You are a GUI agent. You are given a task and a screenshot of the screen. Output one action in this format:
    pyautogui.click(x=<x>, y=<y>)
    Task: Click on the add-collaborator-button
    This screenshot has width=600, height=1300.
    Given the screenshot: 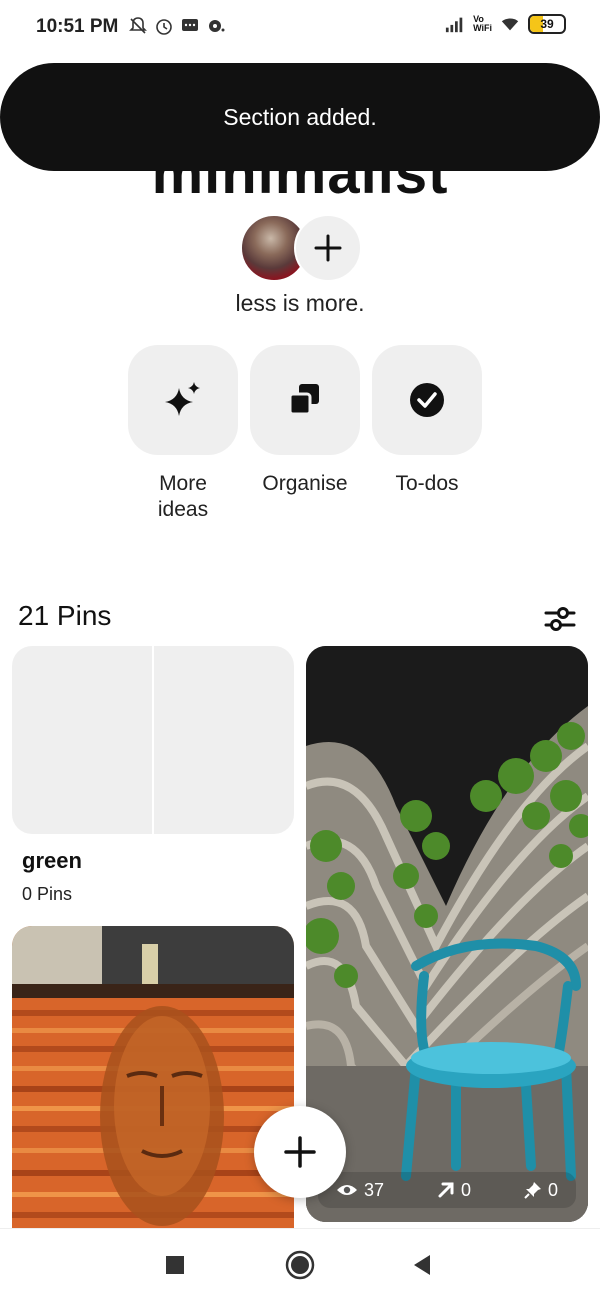 What is the action you would take?
    pyautogui.click(x=328, y=248)
    